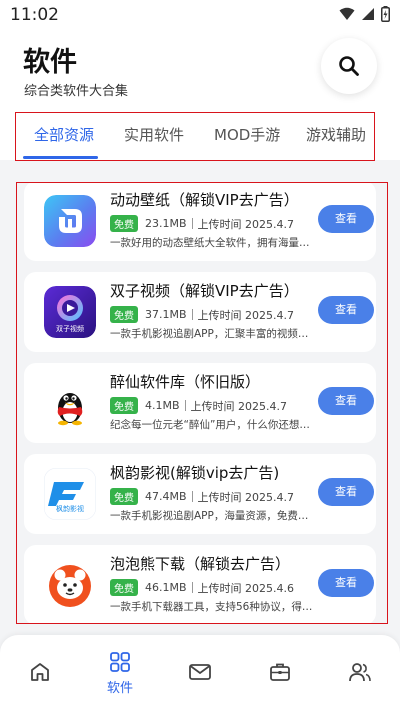  Describe the element at coordinates (120, 673) in the screenshot. I see `nav-item-software: 软件` at that location.